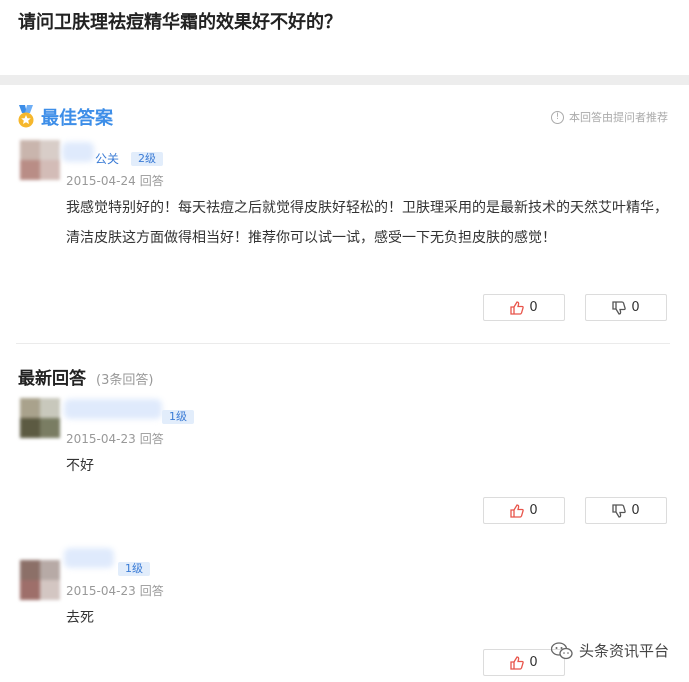 The width and height of the screenshot is (689, 682). What do you see at coordinates (101, 181) in the screenshot?
I see `answer-date: 2015-04-24` at bounding box center [101, 181].